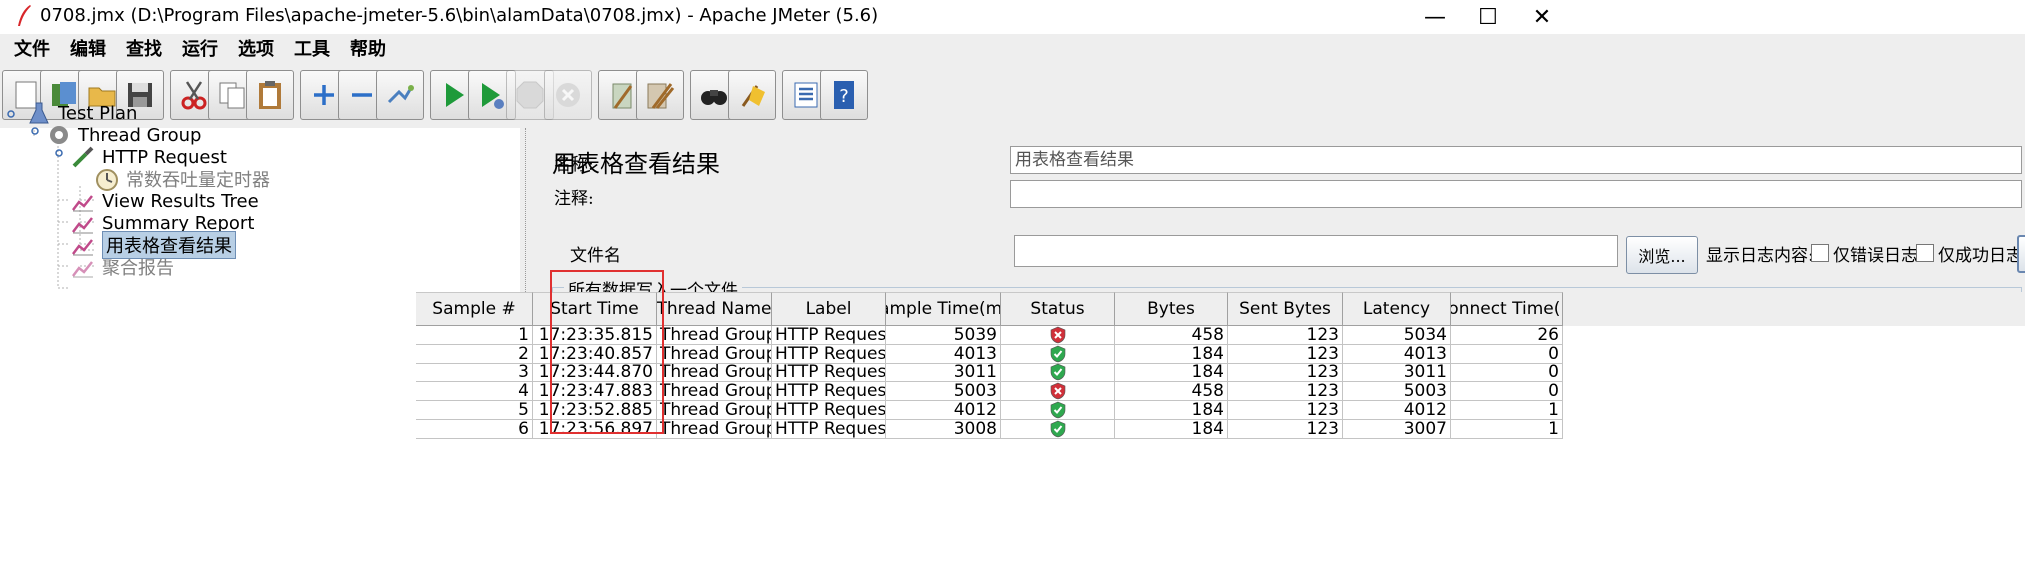 The width and height of the screenshot is (2025, 576). I want to click on gear-icon, so click(59, 135).